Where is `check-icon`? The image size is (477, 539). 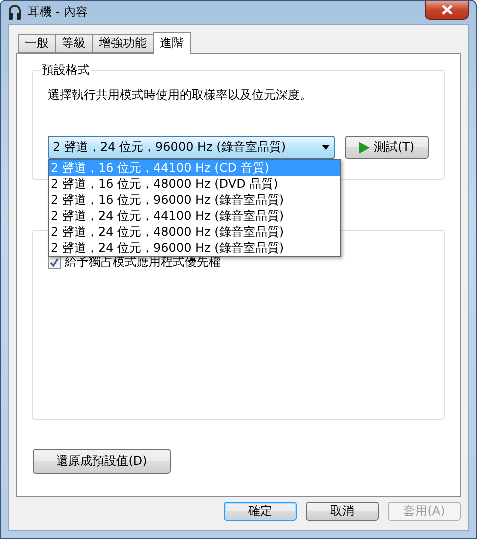
check-icon is located at coordinates (54, 262).